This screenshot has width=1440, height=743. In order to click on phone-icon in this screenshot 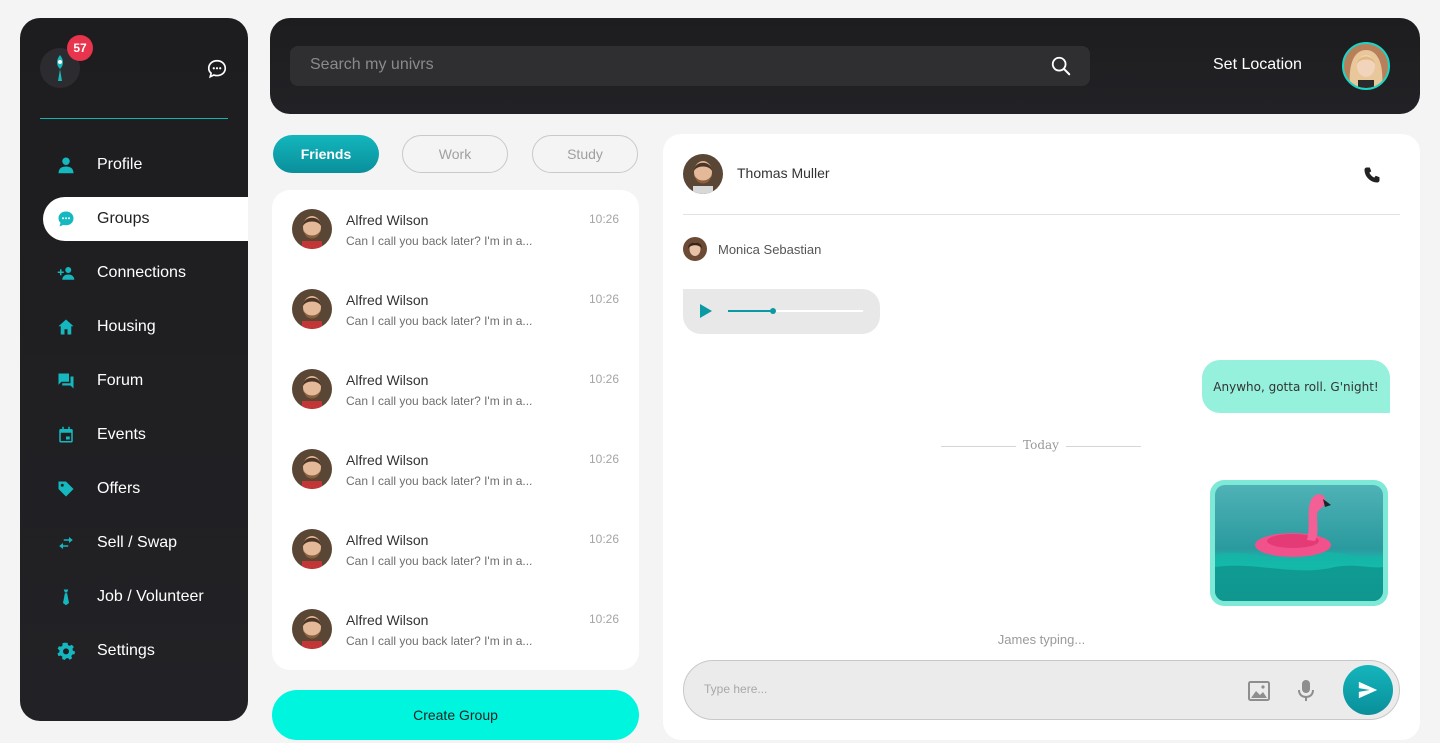, I will do `click(1372, 175)`.